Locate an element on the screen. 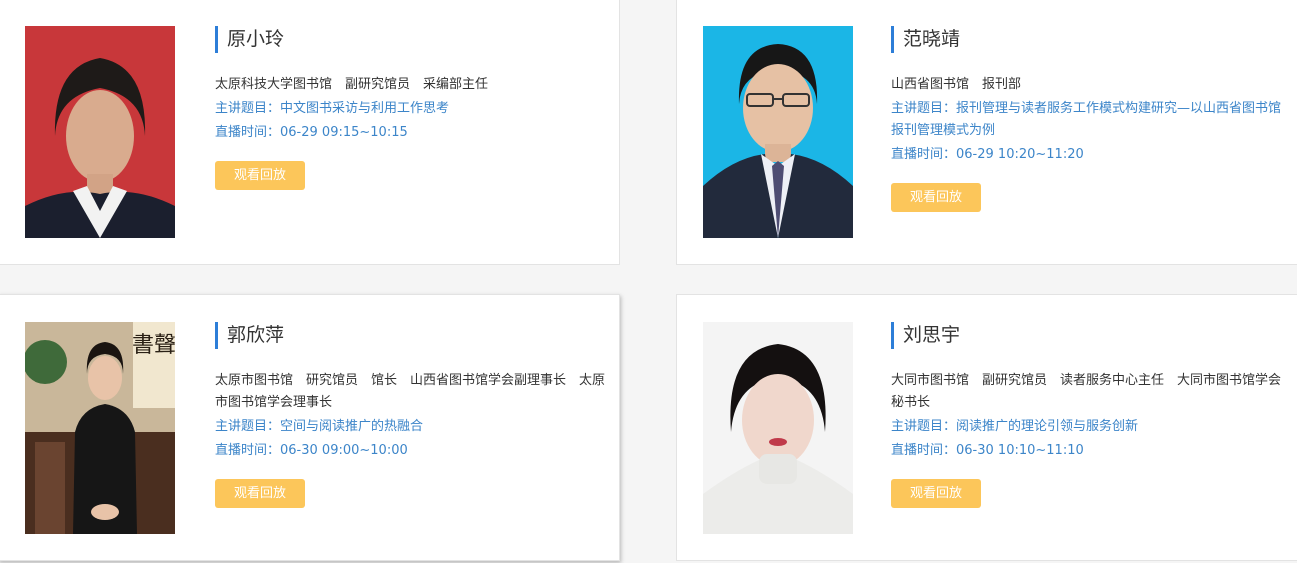  speaker-affiliation: 大同市图书馆 副研究馆员 读者服务中心主任 大同市图书馆学会秘书长 is located at coordinates (1086, 391).